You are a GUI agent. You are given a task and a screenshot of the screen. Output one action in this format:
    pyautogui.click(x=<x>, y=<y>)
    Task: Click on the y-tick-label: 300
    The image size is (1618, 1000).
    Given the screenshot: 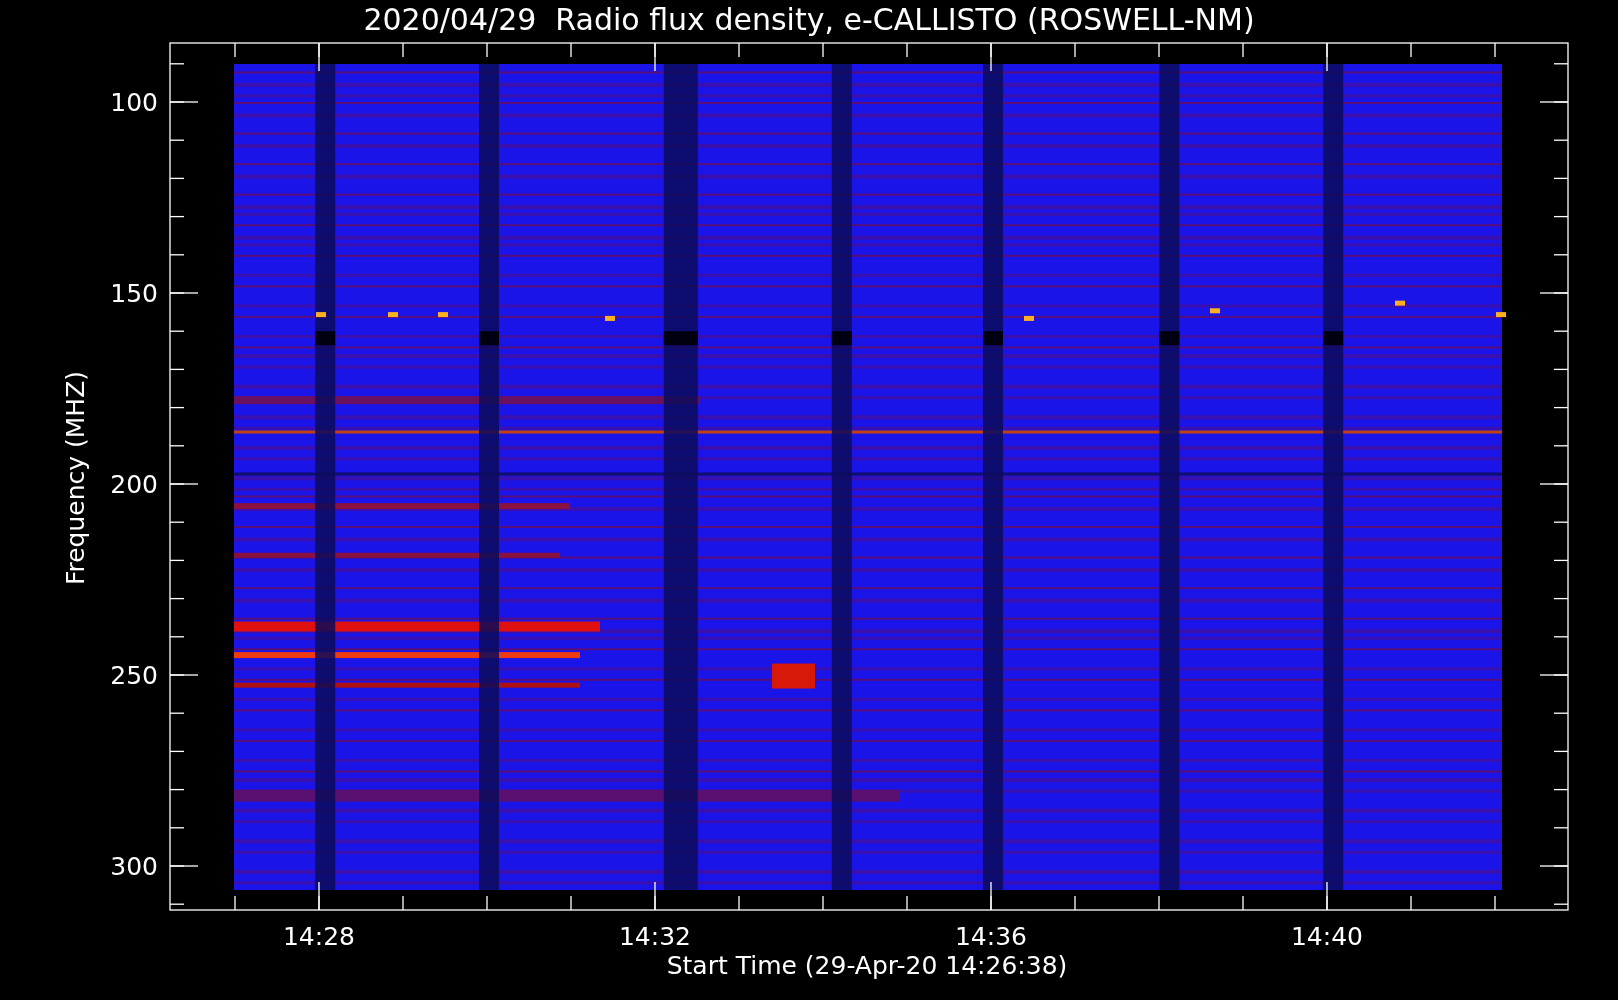 What is the action you would take?
    pyautogui.click(x=134, y=866)
    